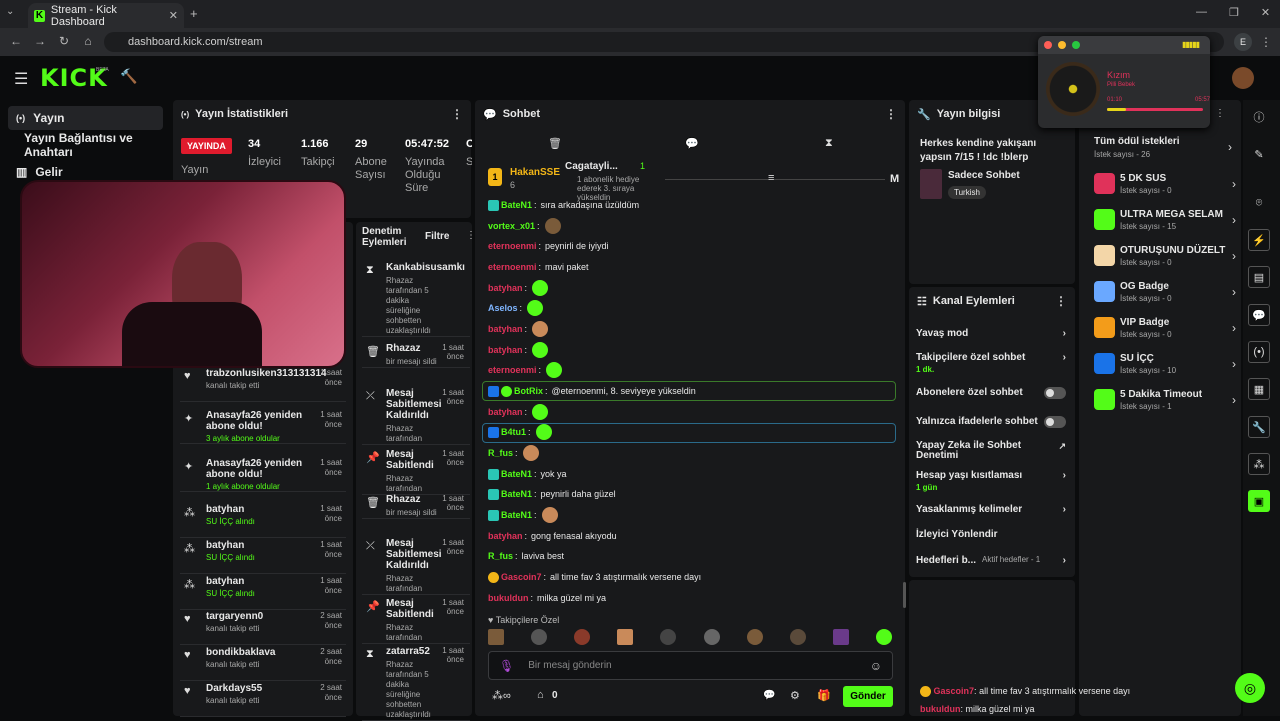  Describe the element at coordinates (528, 391) in the screenshot. I see `chat-username: BotRix` at that location.